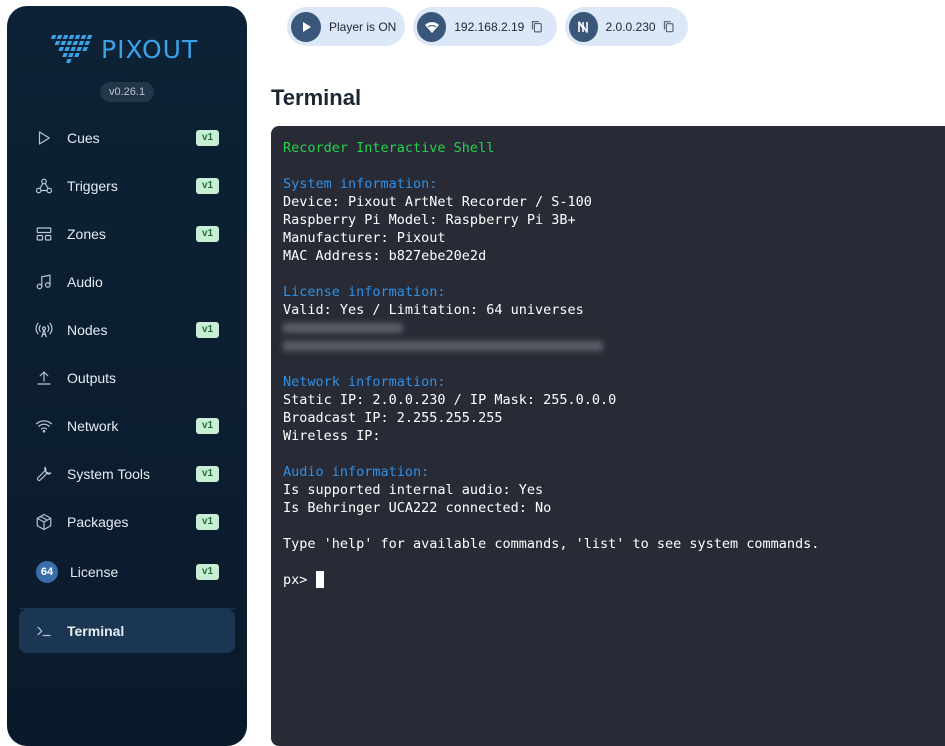  I want to click on license-heading: License information:, so click(364, 292).